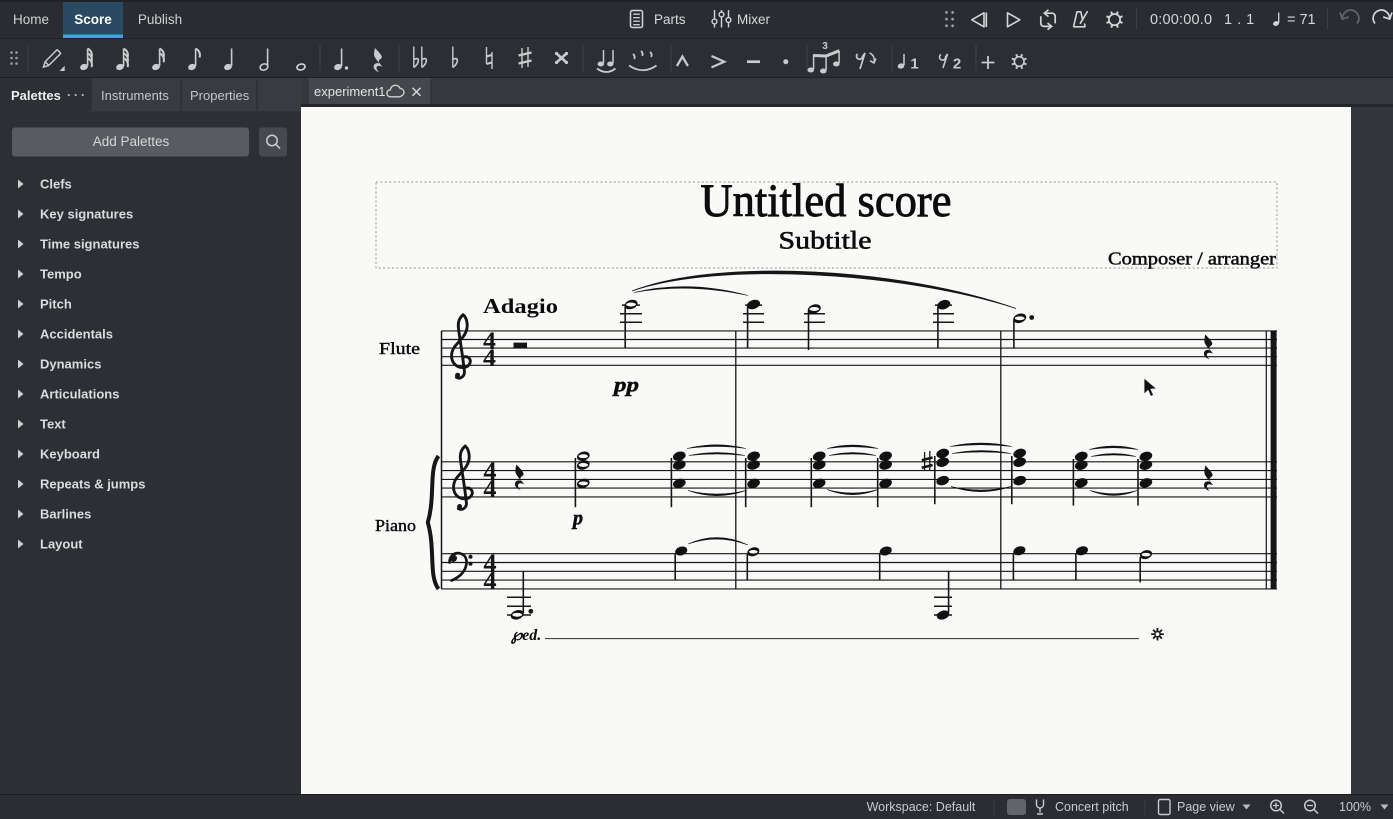  Describe the element at coordinates (1355, 807) in the screenshot. I see `svg-text: 100%` at that location.